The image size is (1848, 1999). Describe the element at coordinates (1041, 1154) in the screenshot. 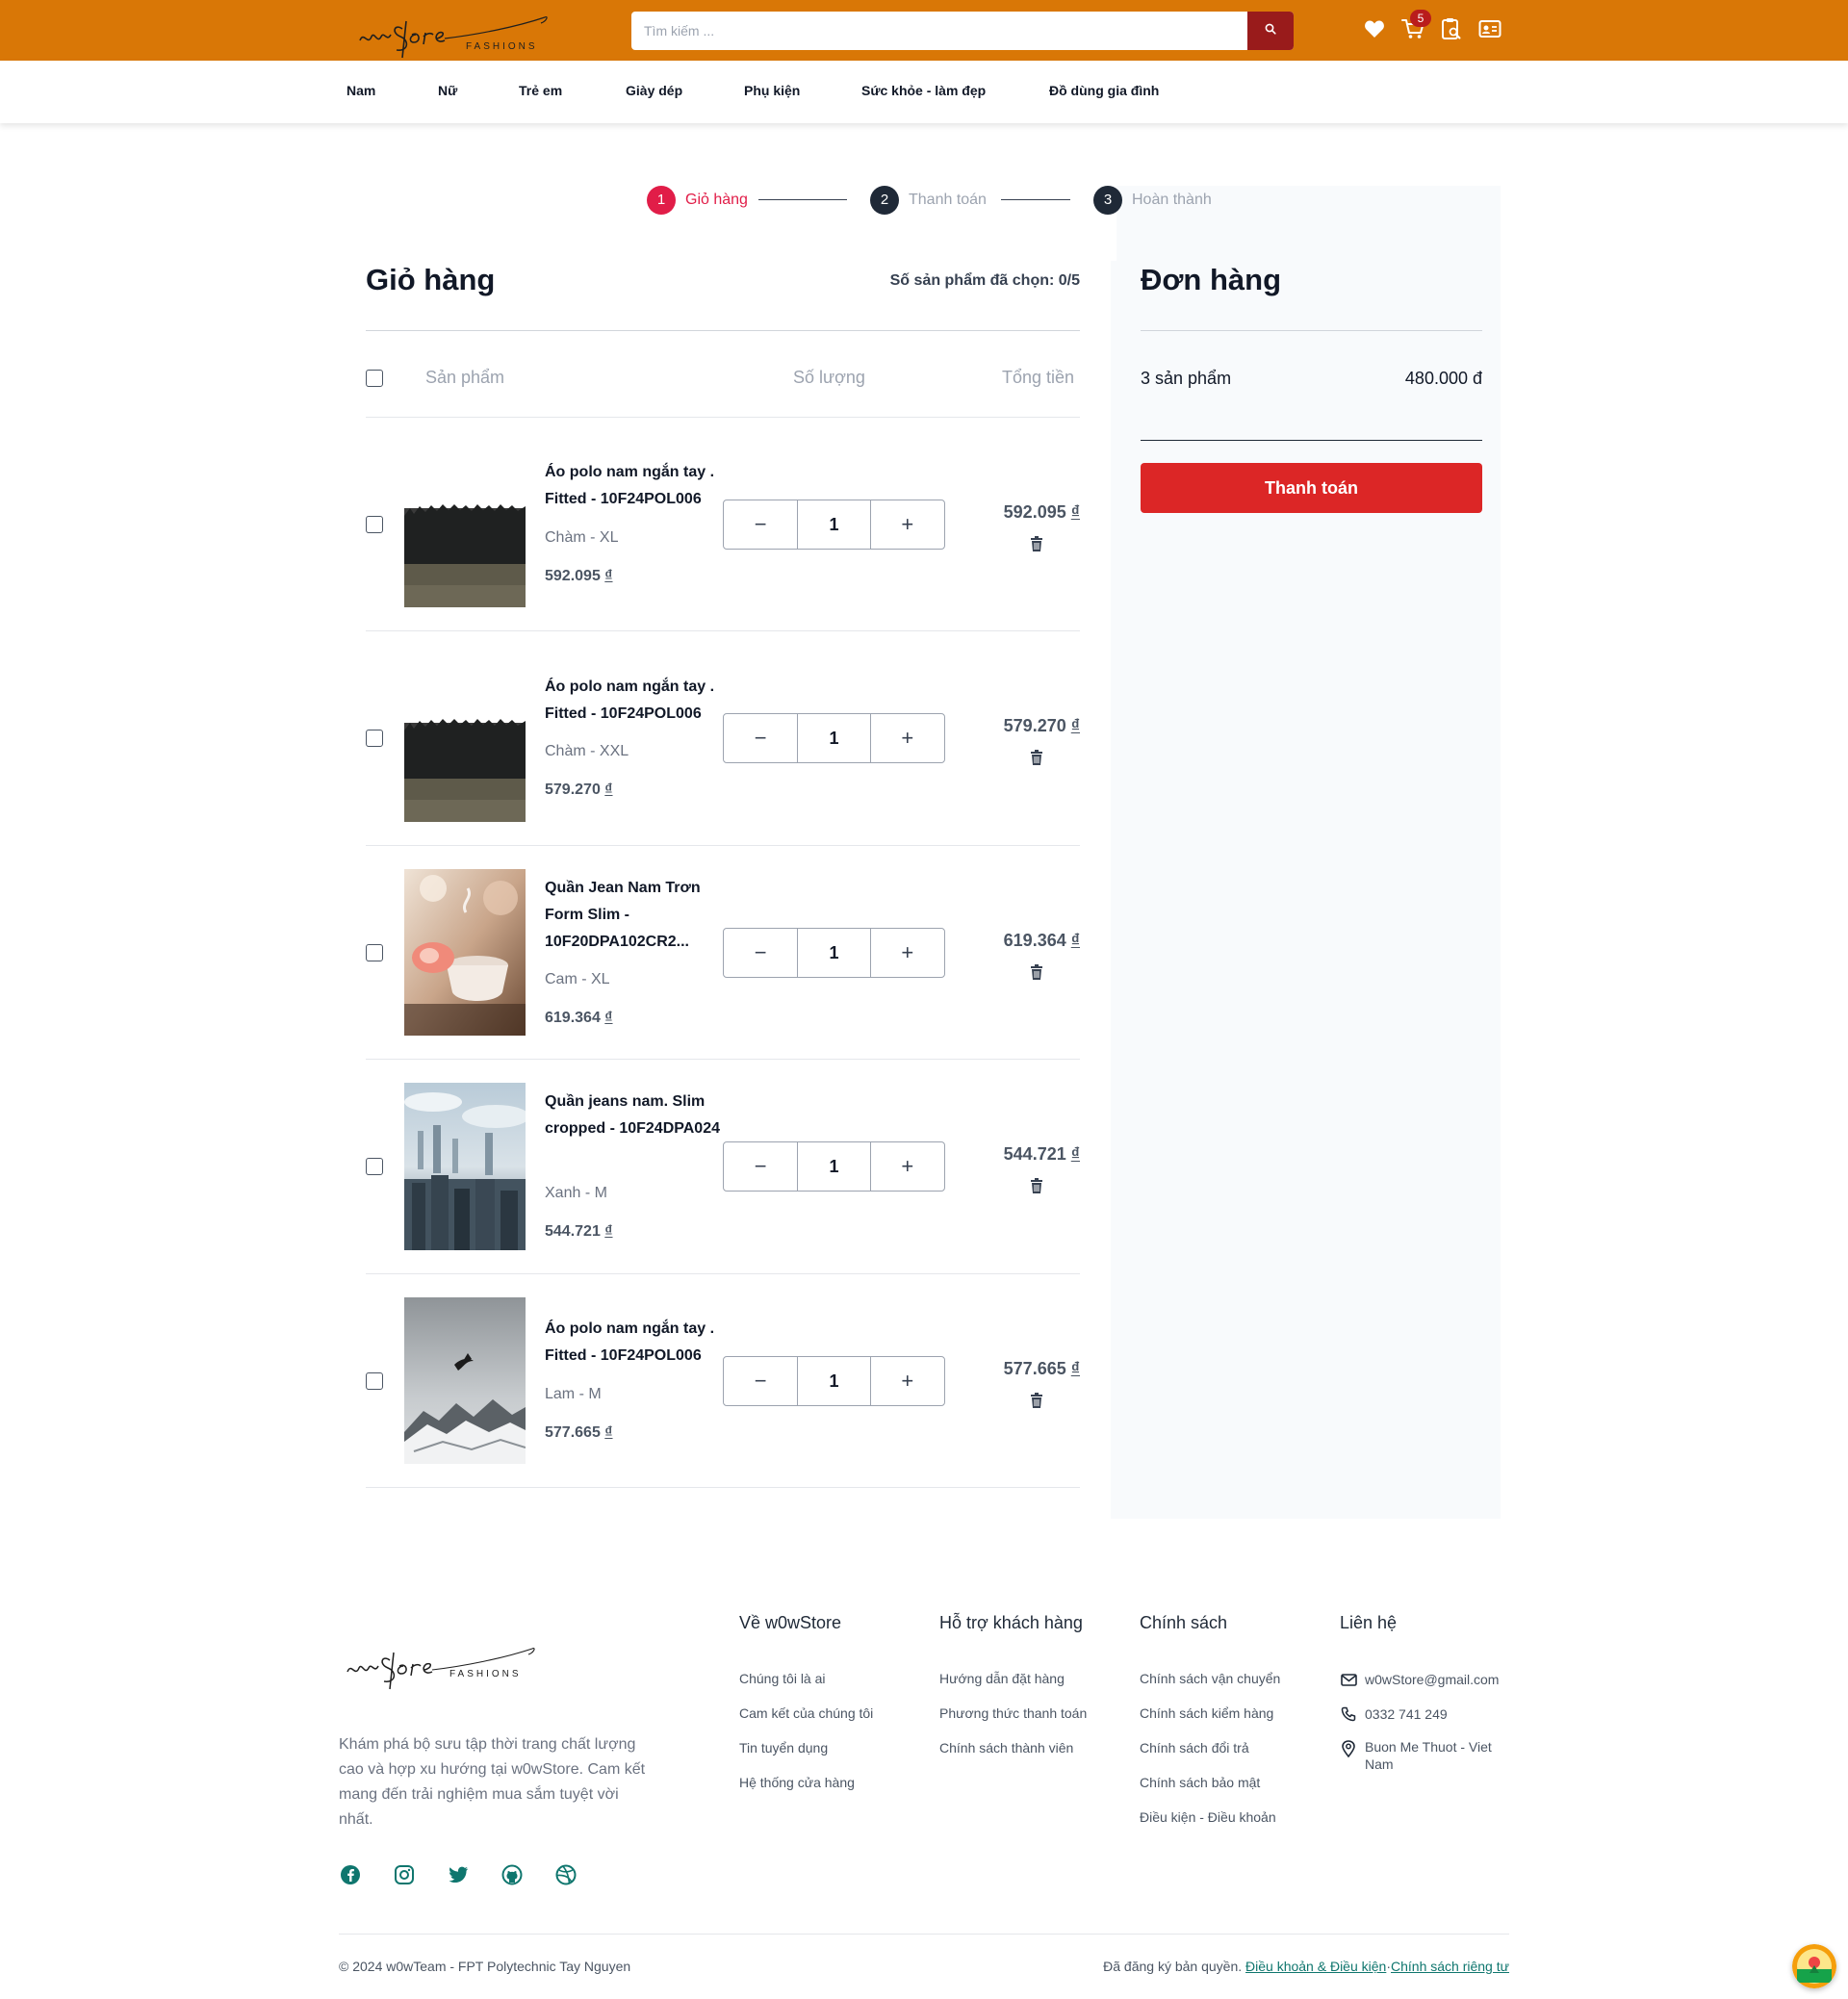

I see `row-total: 544.721 ₫` at that location.